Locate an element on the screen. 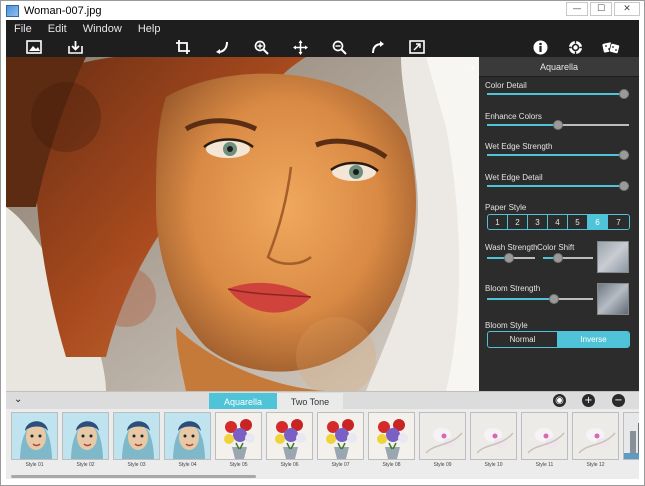  wash-strength-slider is located at coordinates (511, 258).